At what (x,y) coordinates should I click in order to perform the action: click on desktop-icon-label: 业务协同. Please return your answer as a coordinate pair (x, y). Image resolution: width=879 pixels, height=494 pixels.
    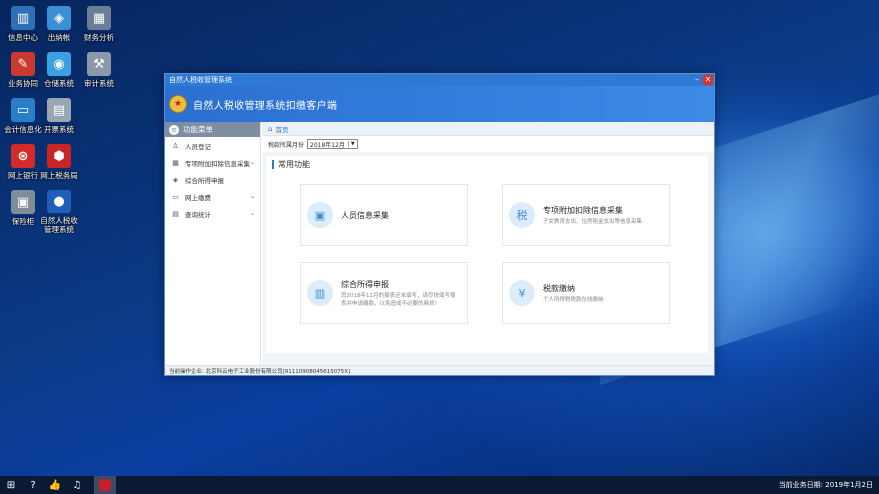
    Looking at the image, I should click on (23, 83).